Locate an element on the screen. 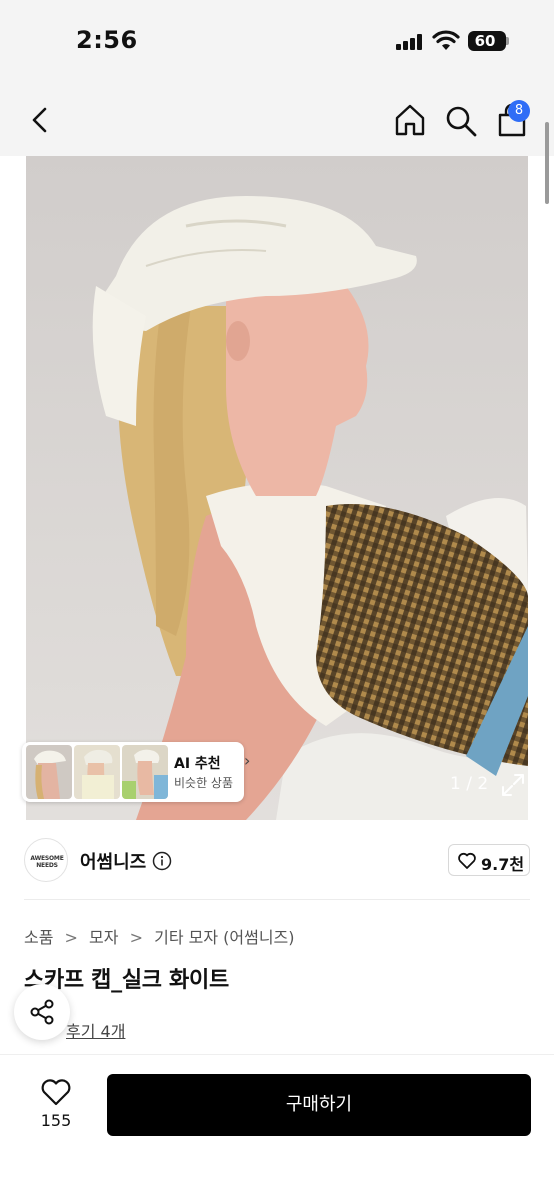  signal-icon is located at coordinates (410, 42).